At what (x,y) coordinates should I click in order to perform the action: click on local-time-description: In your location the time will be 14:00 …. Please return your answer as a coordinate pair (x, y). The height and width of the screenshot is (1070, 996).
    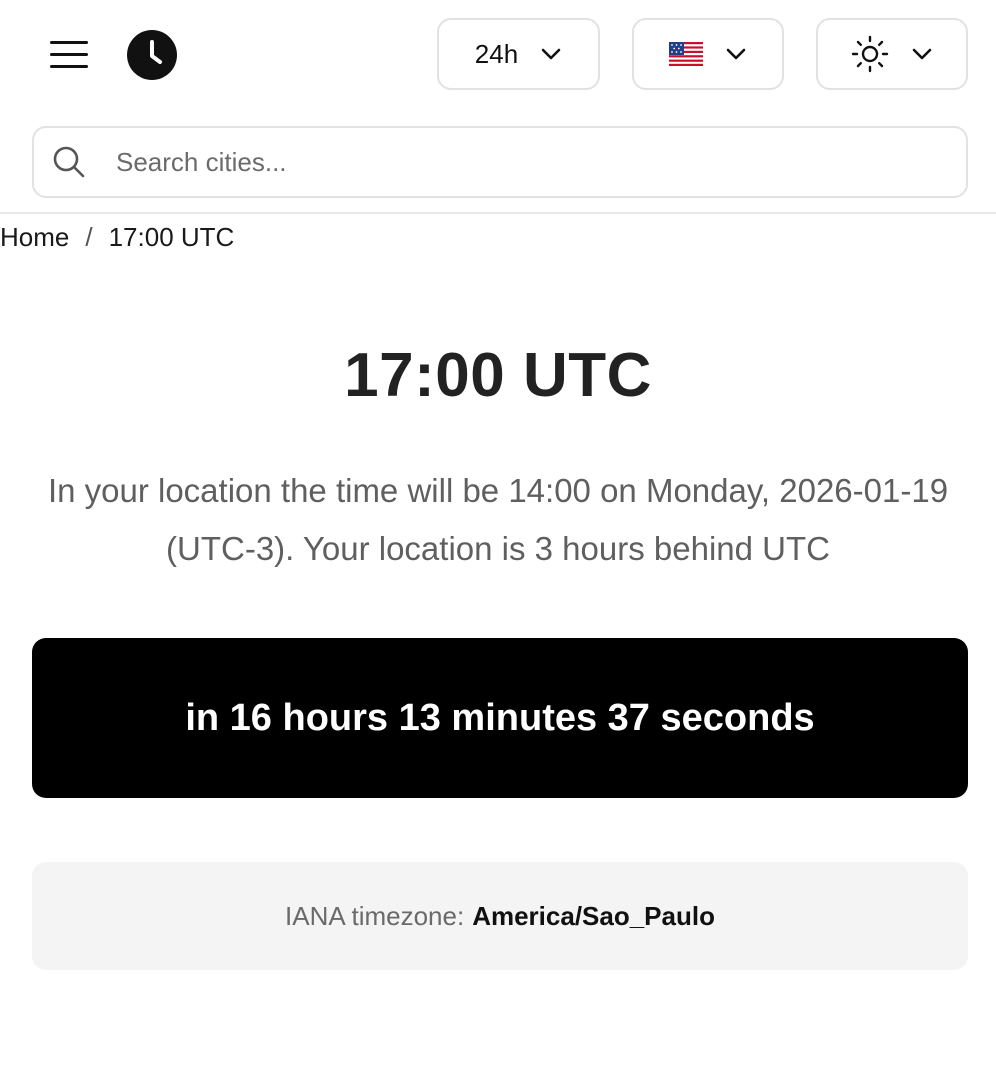
    Looking at the image, I should click on (498, 519).